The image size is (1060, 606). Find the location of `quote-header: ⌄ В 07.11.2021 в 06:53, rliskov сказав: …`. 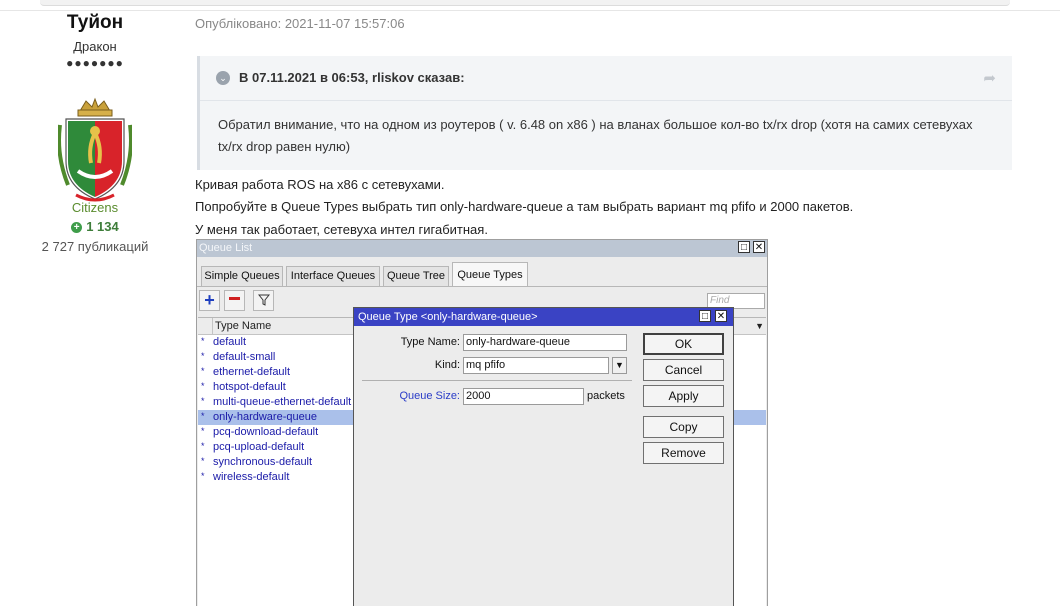

quote-header: ⌄ В 07.11.2021 в 06:53, rliskov сказав: … is located at coordinates (606, 78).